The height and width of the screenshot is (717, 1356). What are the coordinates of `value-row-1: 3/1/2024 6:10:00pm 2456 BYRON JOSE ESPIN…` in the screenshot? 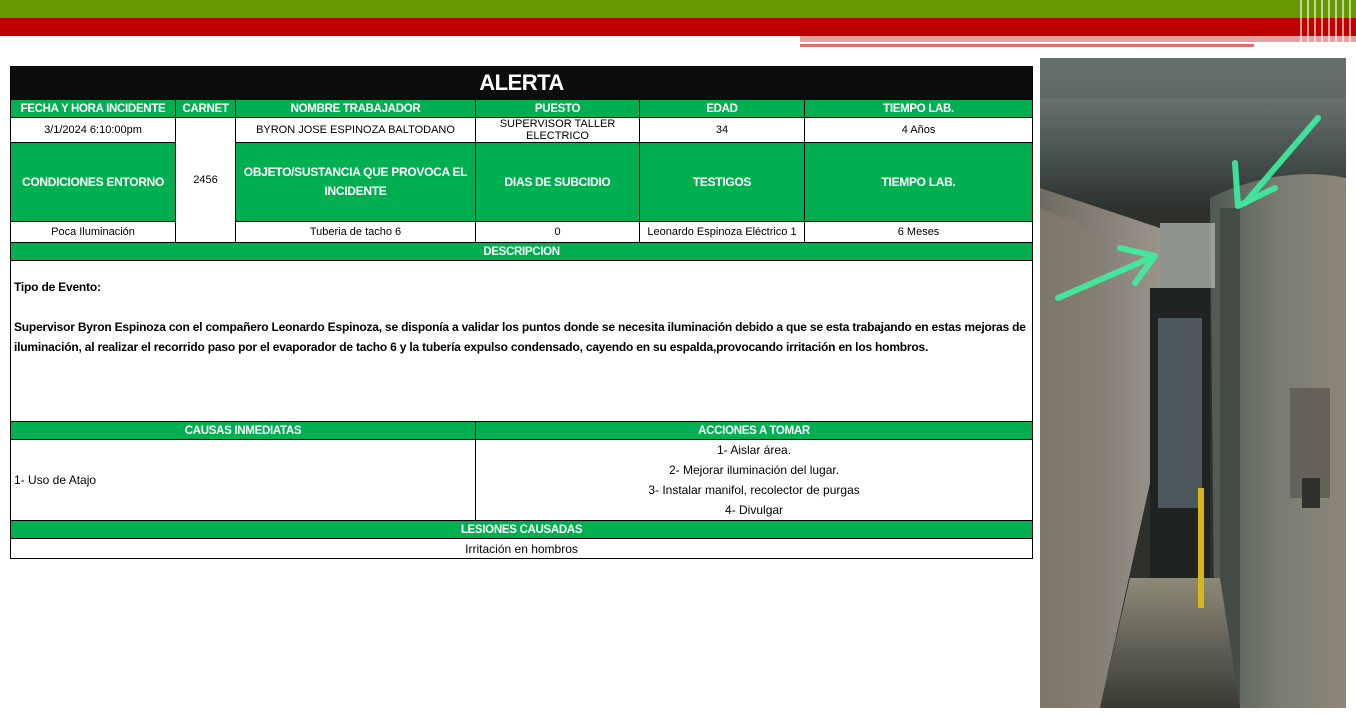 It's located at (522, 180).